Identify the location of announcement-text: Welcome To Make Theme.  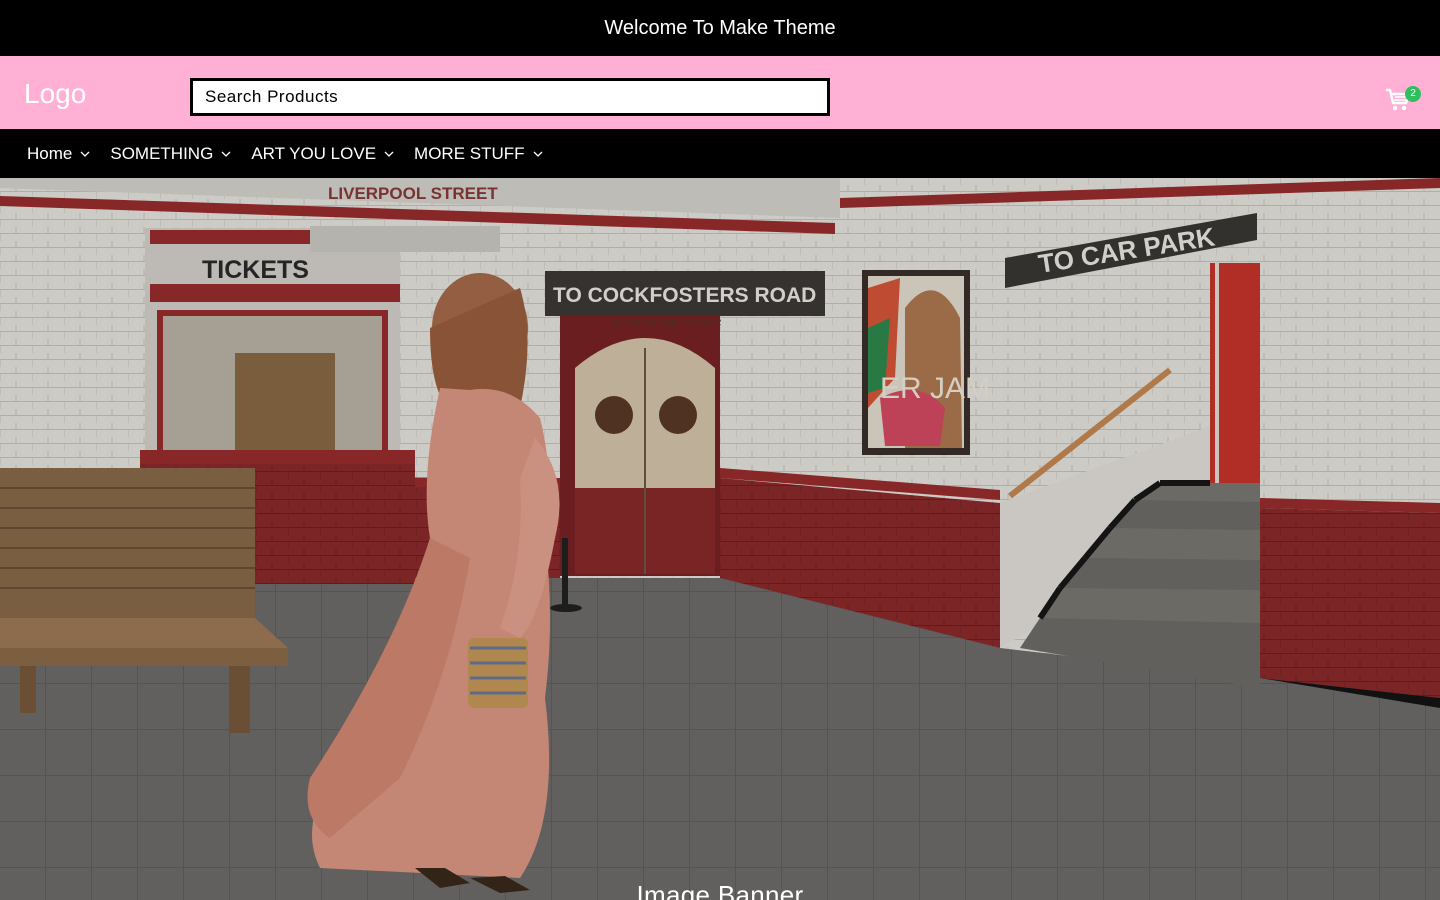
(720, 27).